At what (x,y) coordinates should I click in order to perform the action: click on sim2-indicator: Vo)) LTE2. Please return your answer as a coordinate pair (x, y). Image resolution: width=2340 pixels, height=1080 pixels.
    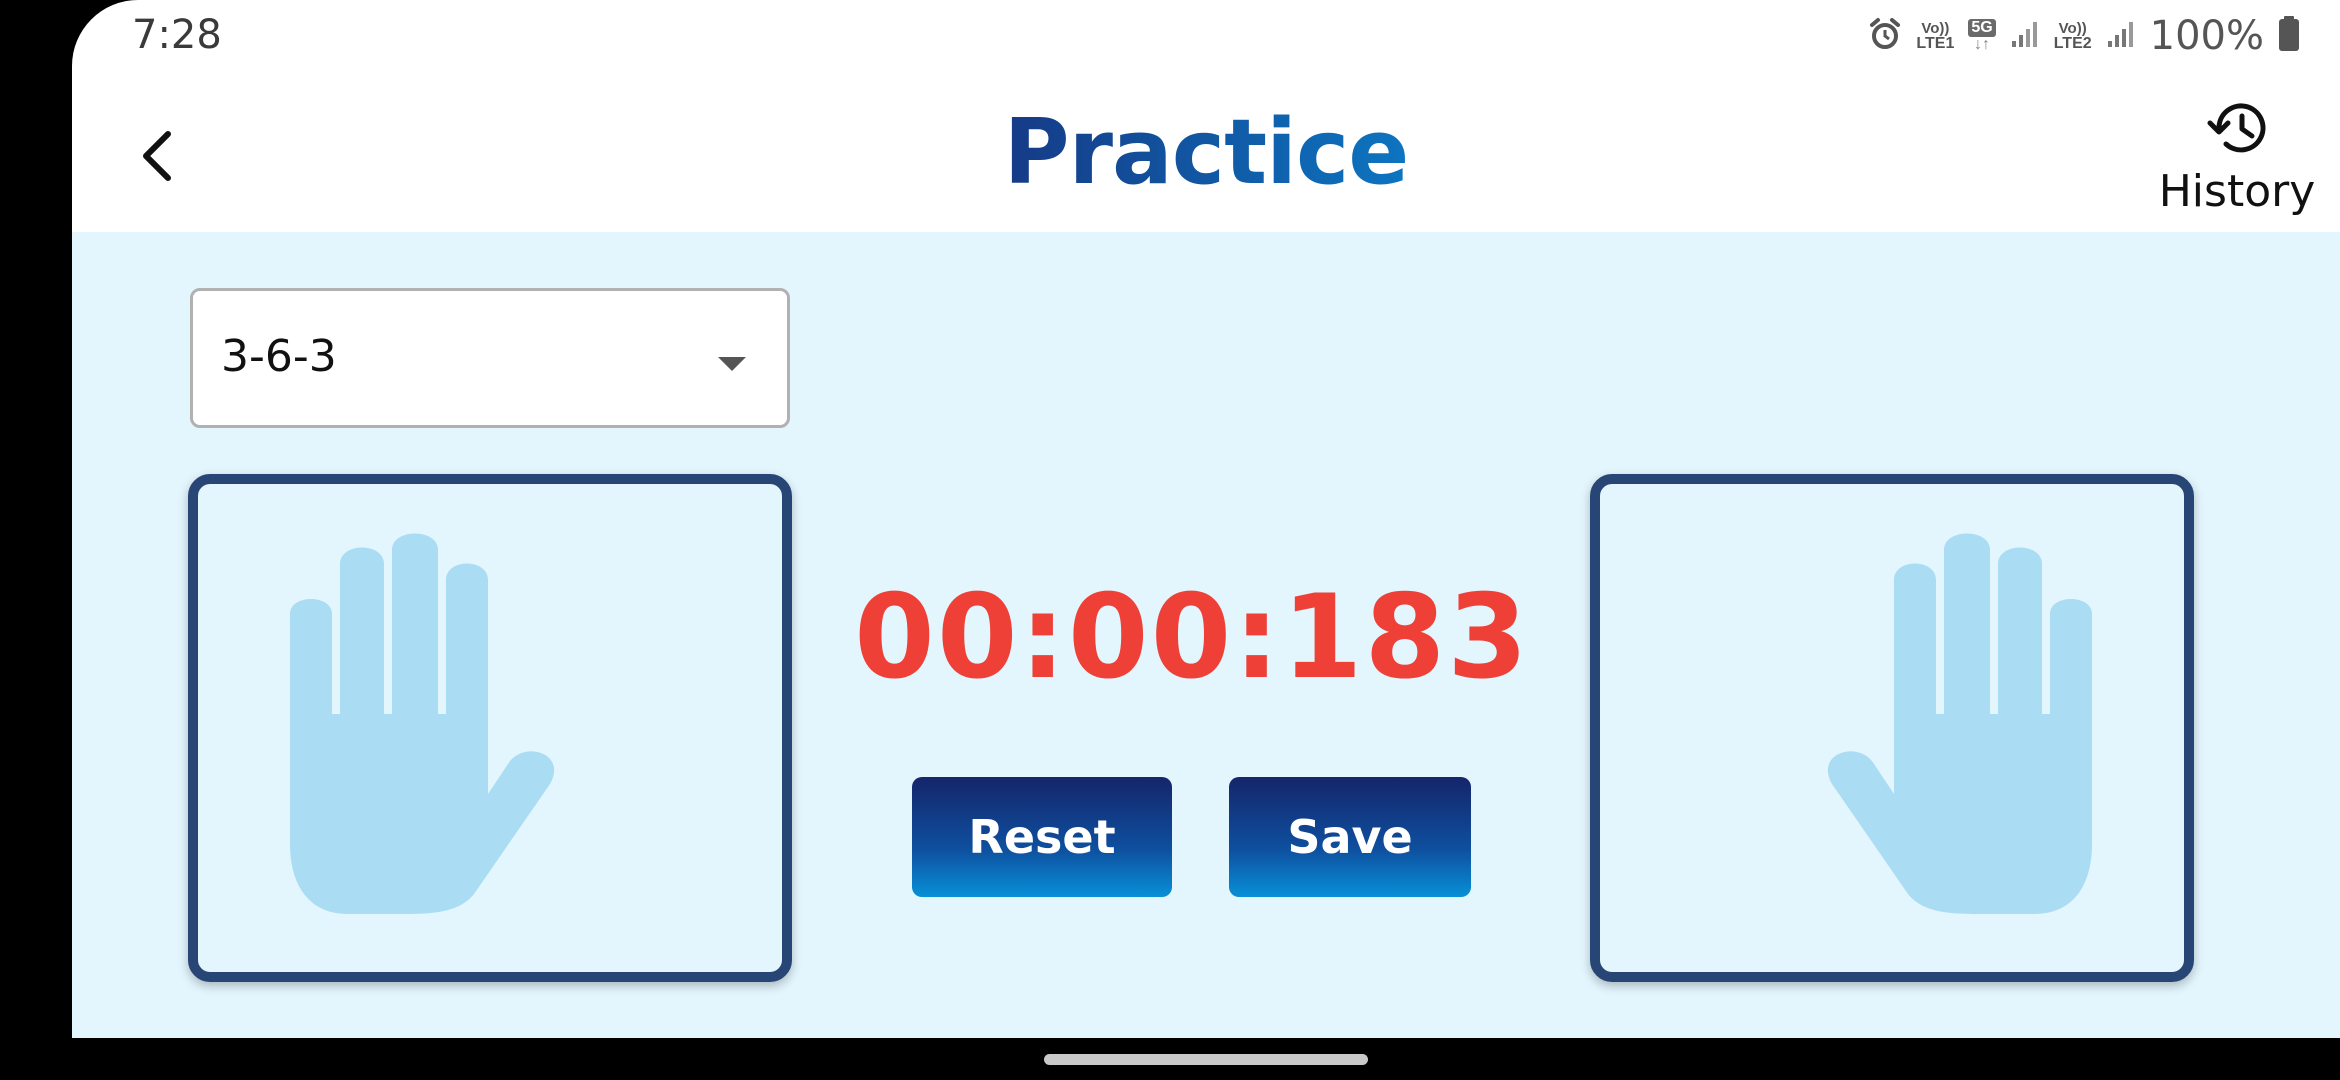
    Looking at the image, I should click on (2073, 36).